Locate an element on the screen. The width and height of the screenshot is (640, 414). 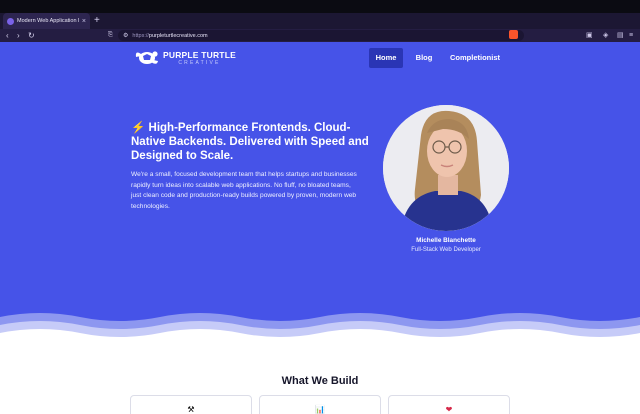
heart-icon: ❤ is located at coordinates (449, 409).